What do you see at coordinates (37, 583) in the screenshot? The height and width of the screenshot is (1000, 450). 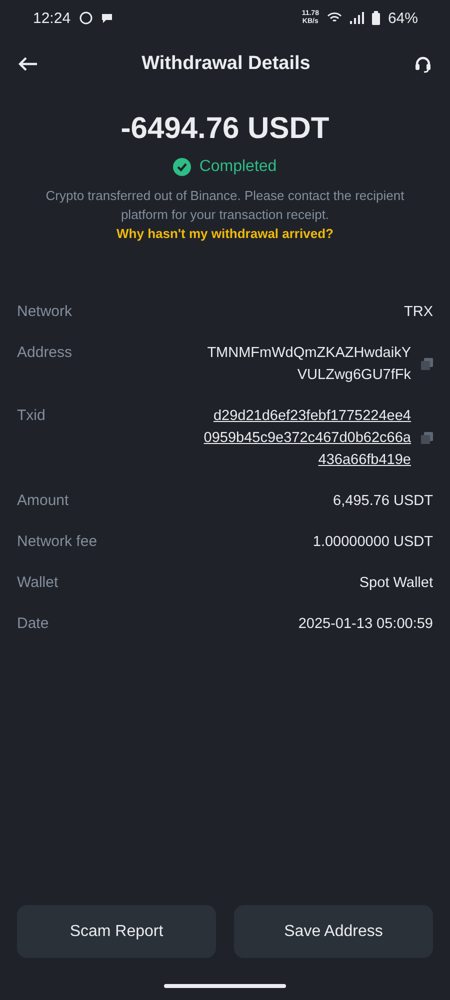 I see `detail-label: Wallet` at bounding box center [37, 583].